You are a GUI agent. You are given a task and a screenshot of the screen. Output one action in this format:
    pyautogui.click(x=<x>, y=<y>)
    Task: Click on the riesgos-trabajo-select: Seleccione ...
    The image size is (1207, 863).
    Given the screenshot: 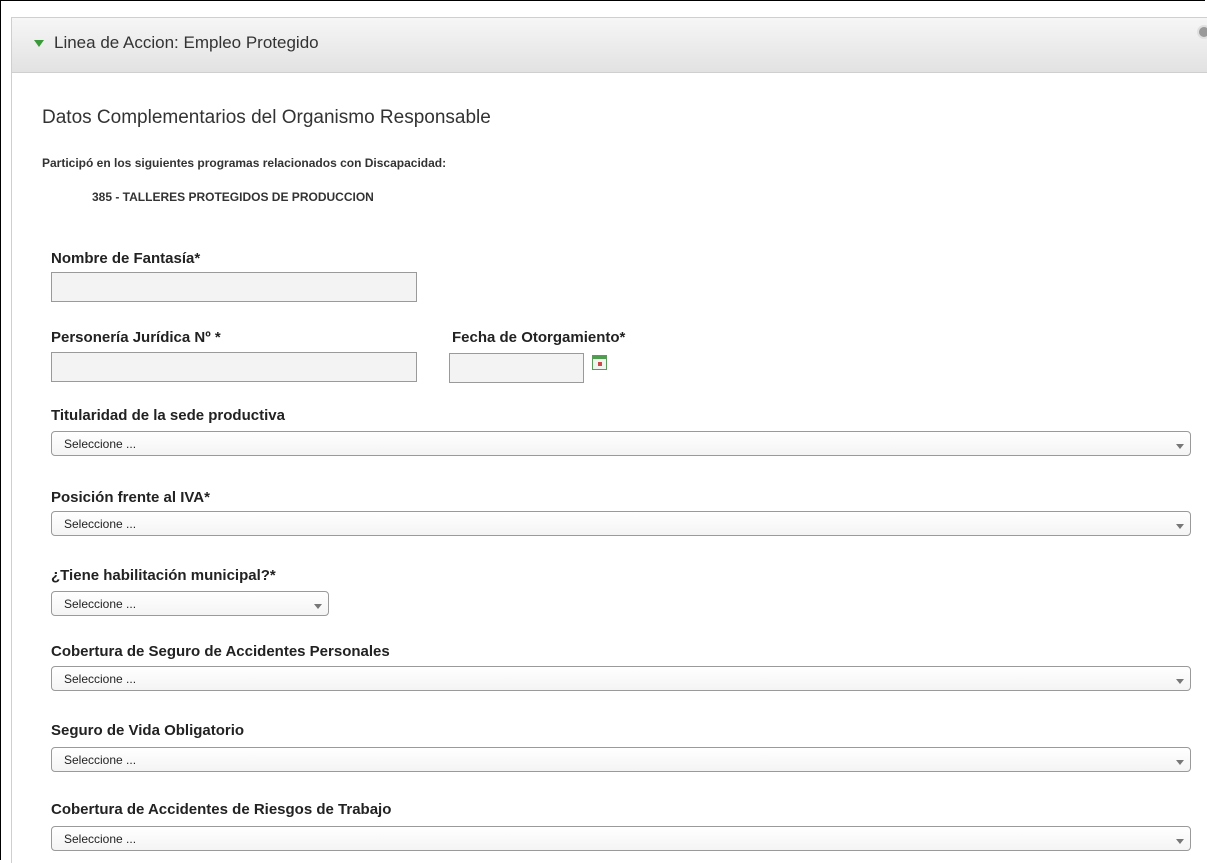 What is the action you would take?
    pyautogui.click(x=621, y=838)
    